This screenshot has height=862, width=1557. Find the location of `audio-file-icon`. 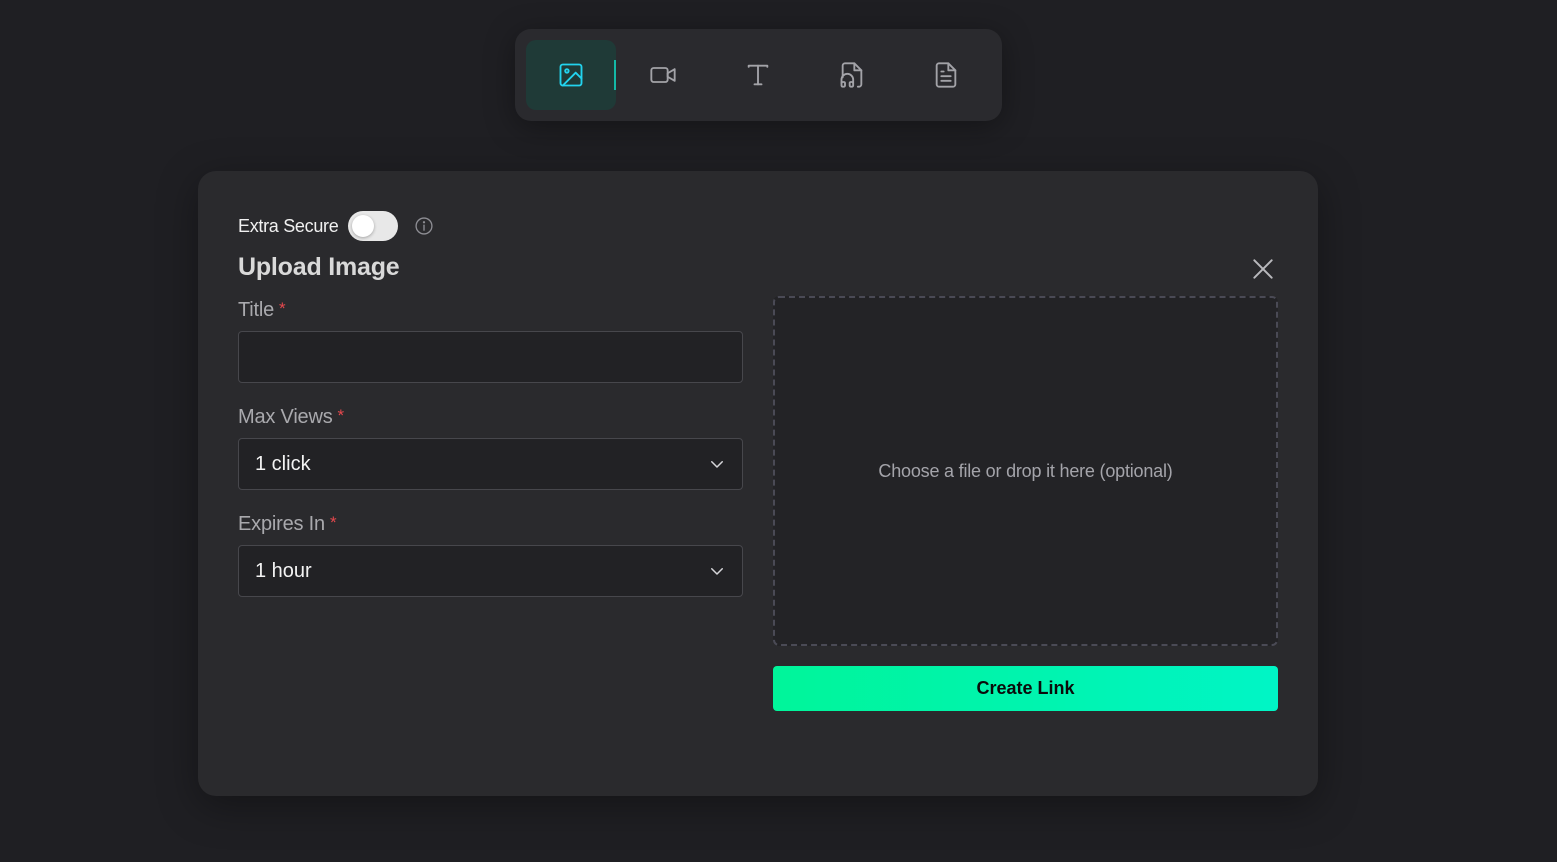

audio-file-icon is located at coordinates (851, 75).